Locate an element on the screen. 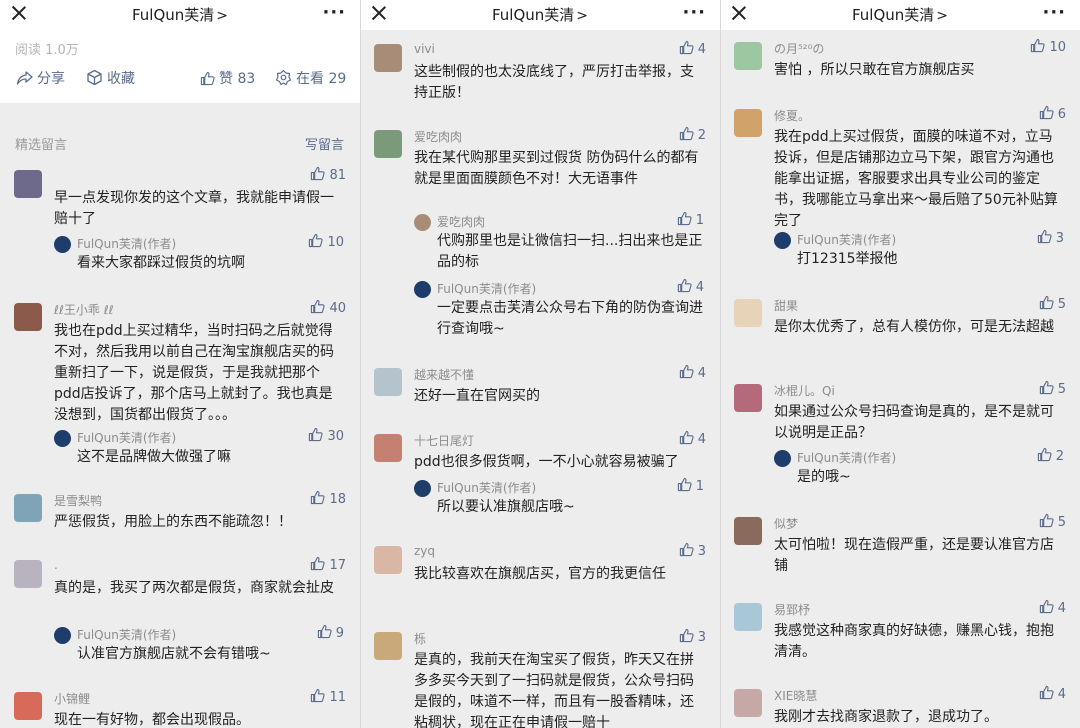 The height and width of the screenshot is (728, 1080). like-article-button: 赞 83 is located at coordinates (227, 78).